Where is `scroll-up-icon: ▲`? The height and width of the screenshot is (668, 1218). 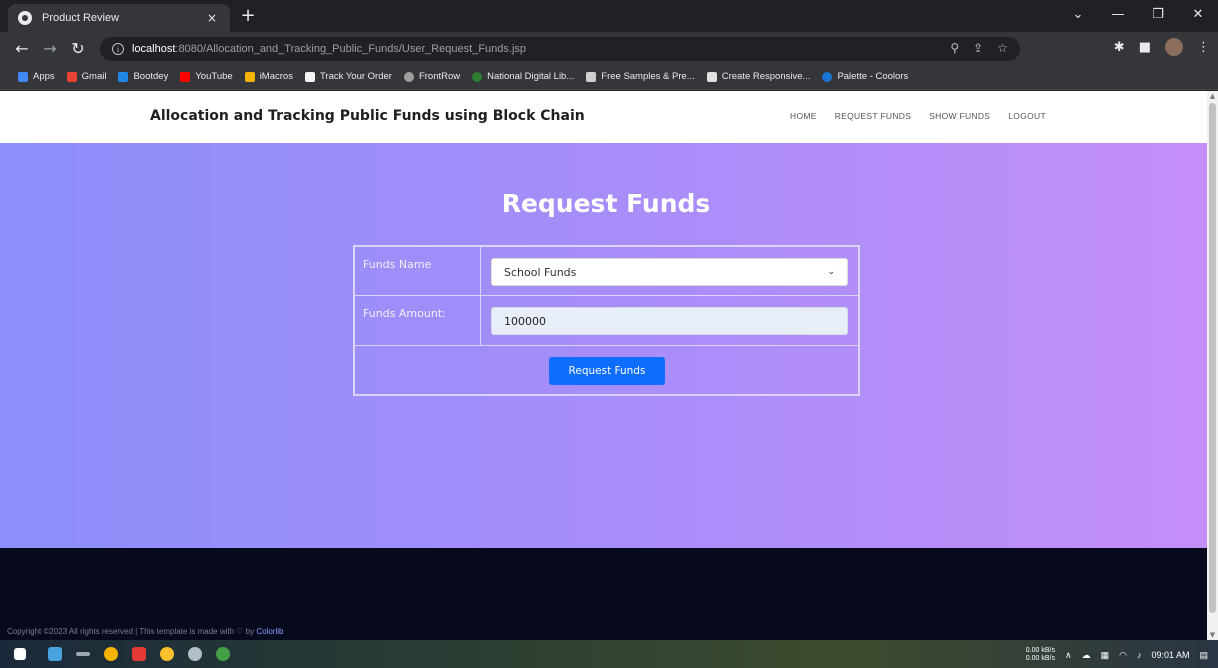
scroll-up-icon: ▲ is located at coordinates (1212, 96).